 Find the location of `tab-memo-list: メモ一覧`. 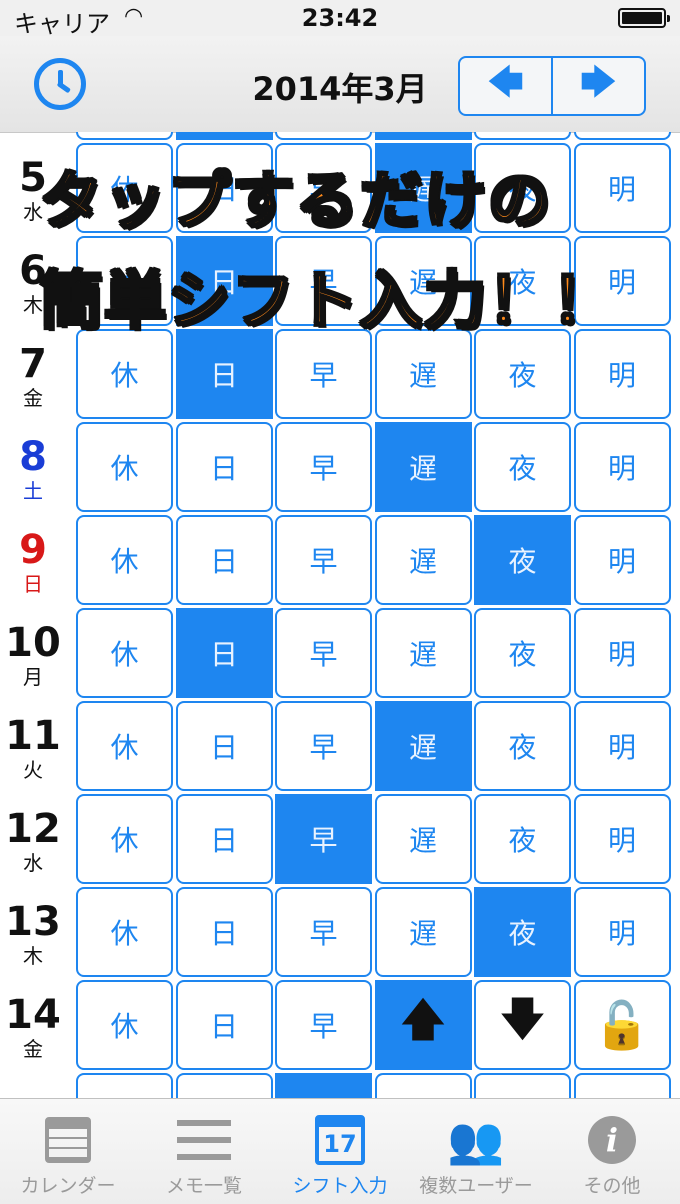

tab-memo-list: メモ一覧 is located at coordinates (204, 1151).